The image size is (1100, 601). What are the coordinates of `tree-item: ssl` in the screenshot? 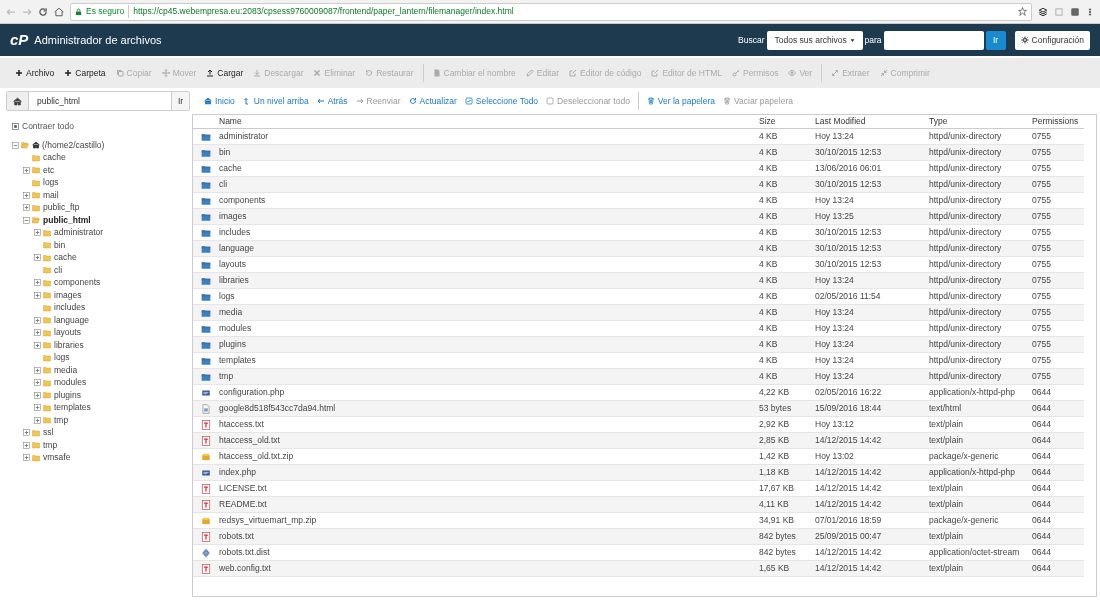 It's located at (48, 432).